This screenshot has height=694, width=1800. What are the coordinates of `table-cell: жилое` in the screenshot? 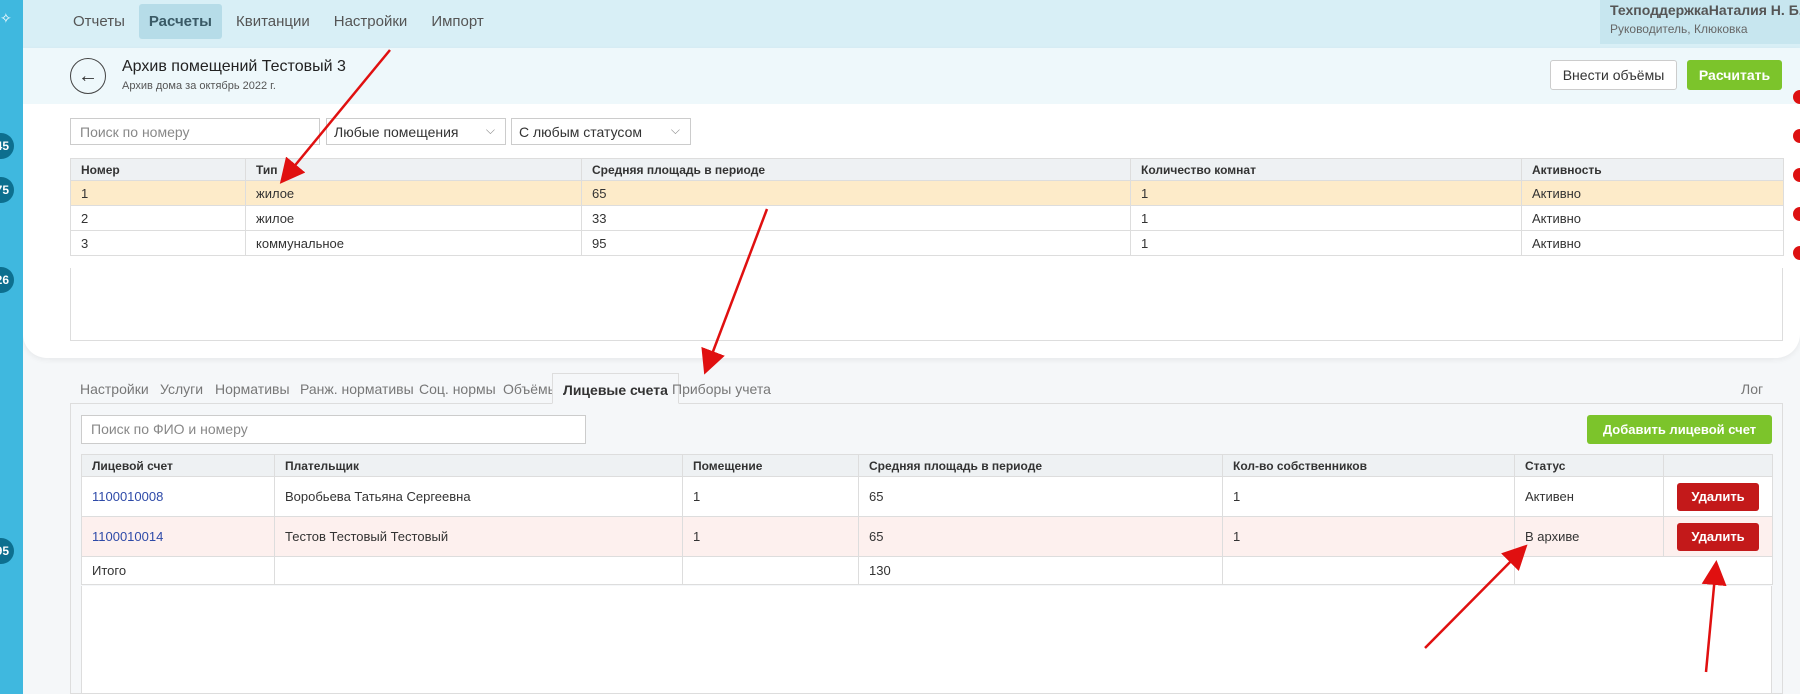 It's located at (413, 193).